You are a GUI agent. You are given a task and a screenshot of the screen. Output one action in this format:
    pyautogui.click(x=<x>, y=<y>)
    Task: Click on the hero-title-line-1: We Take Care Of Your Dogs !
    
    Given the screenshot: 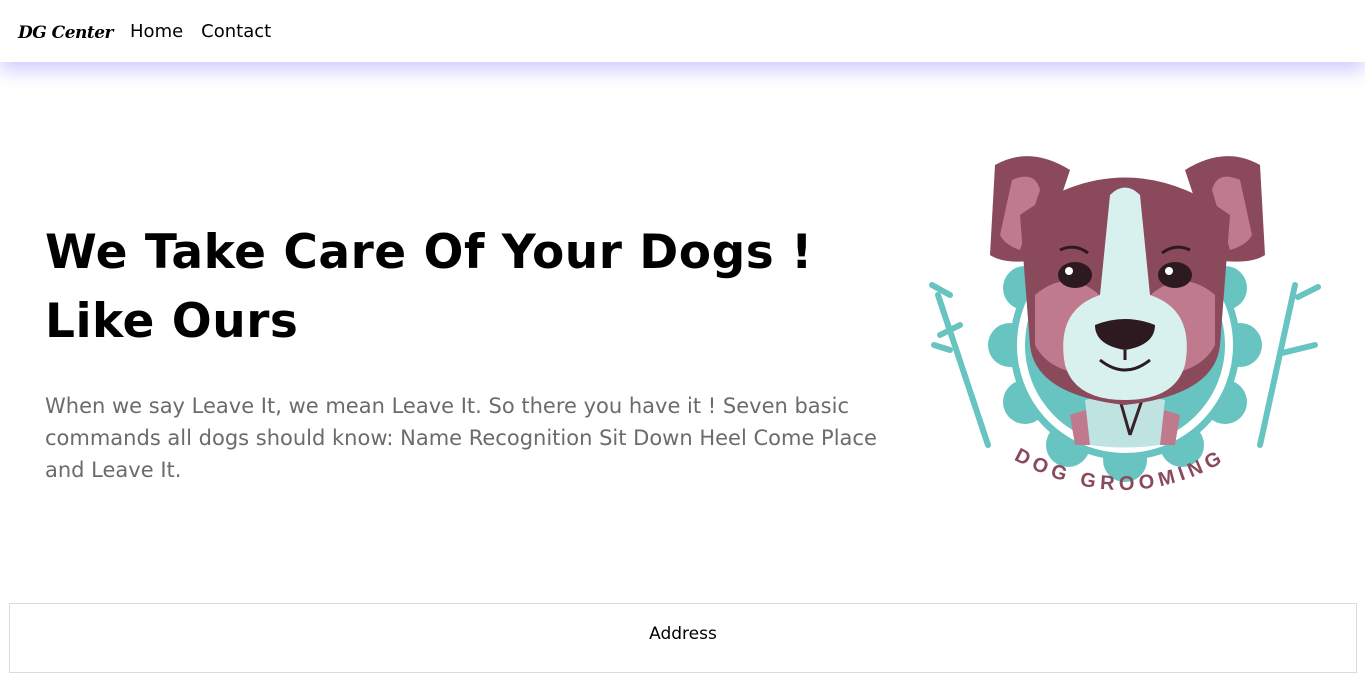 What is the action you would take?
    pyautogui.click(x=429, y=252)
    